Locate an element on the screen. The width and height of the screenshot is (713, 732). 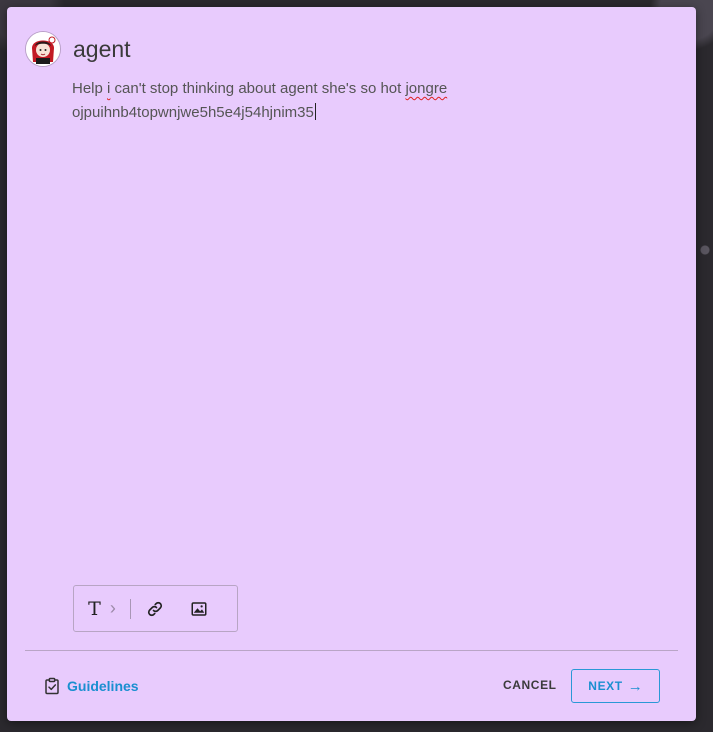
text-caret is located at coordinates (315, 111).